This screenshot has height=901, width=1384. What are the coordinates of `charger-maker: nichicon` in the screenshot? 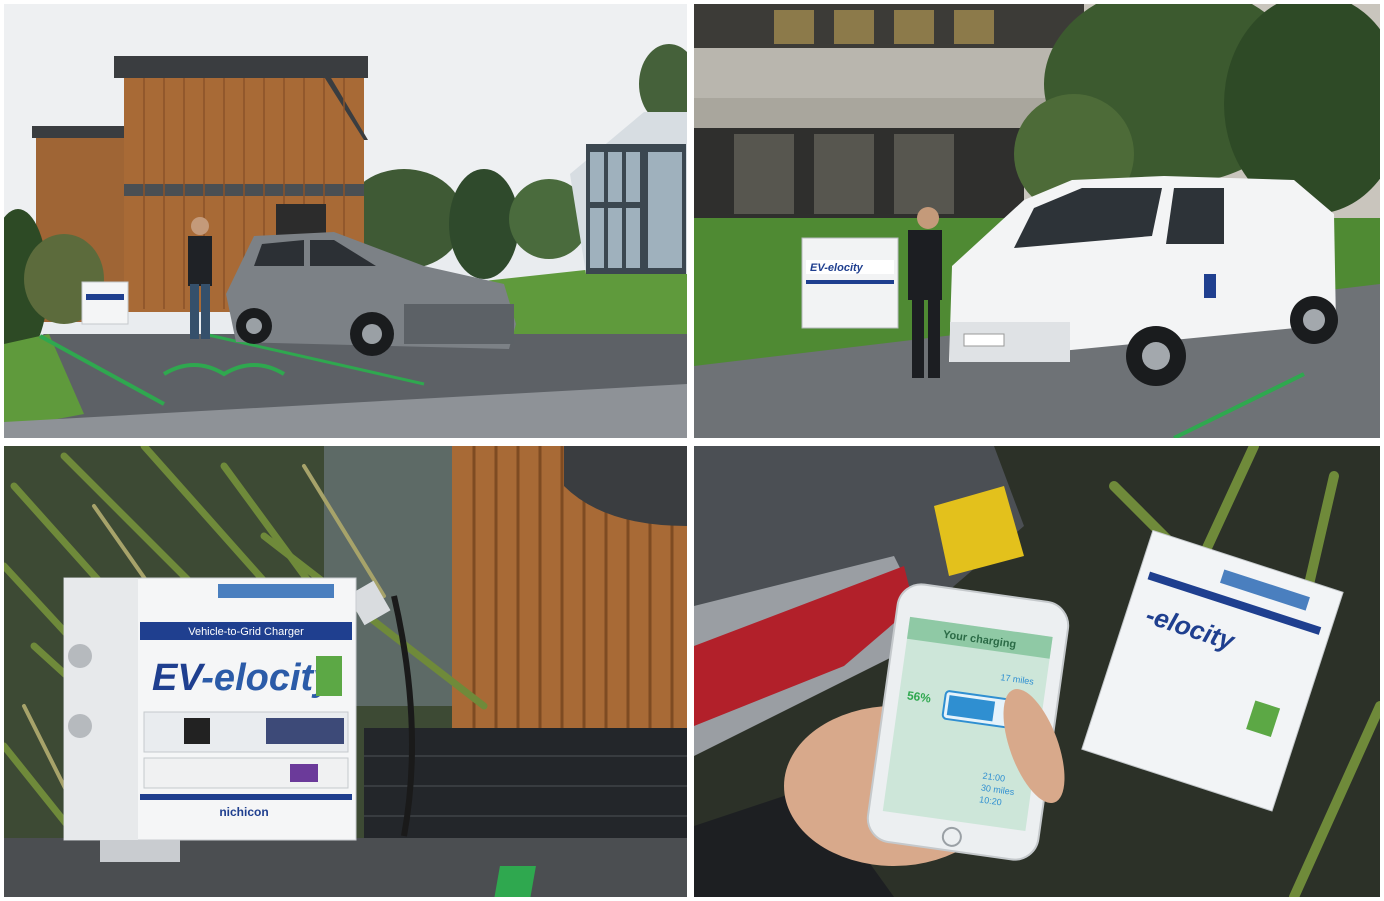 It's located at (243, 812).